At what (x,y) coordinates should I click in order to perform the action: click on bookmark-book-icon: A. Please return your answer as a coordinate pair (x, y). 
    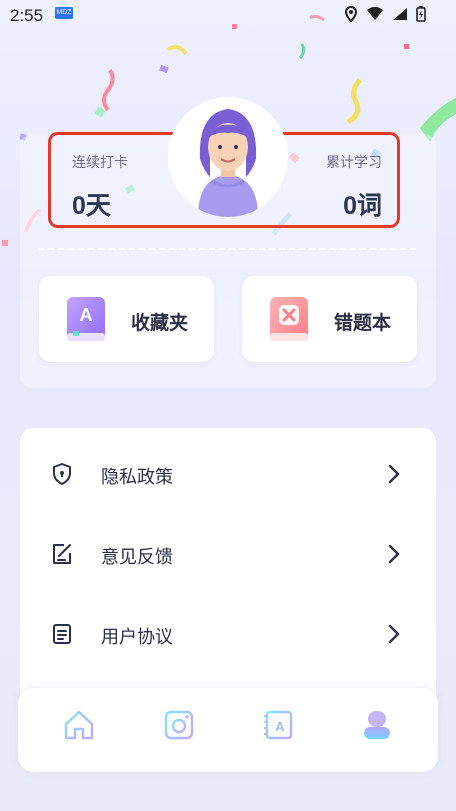
    Looking at the image, I should click on (86, 319).